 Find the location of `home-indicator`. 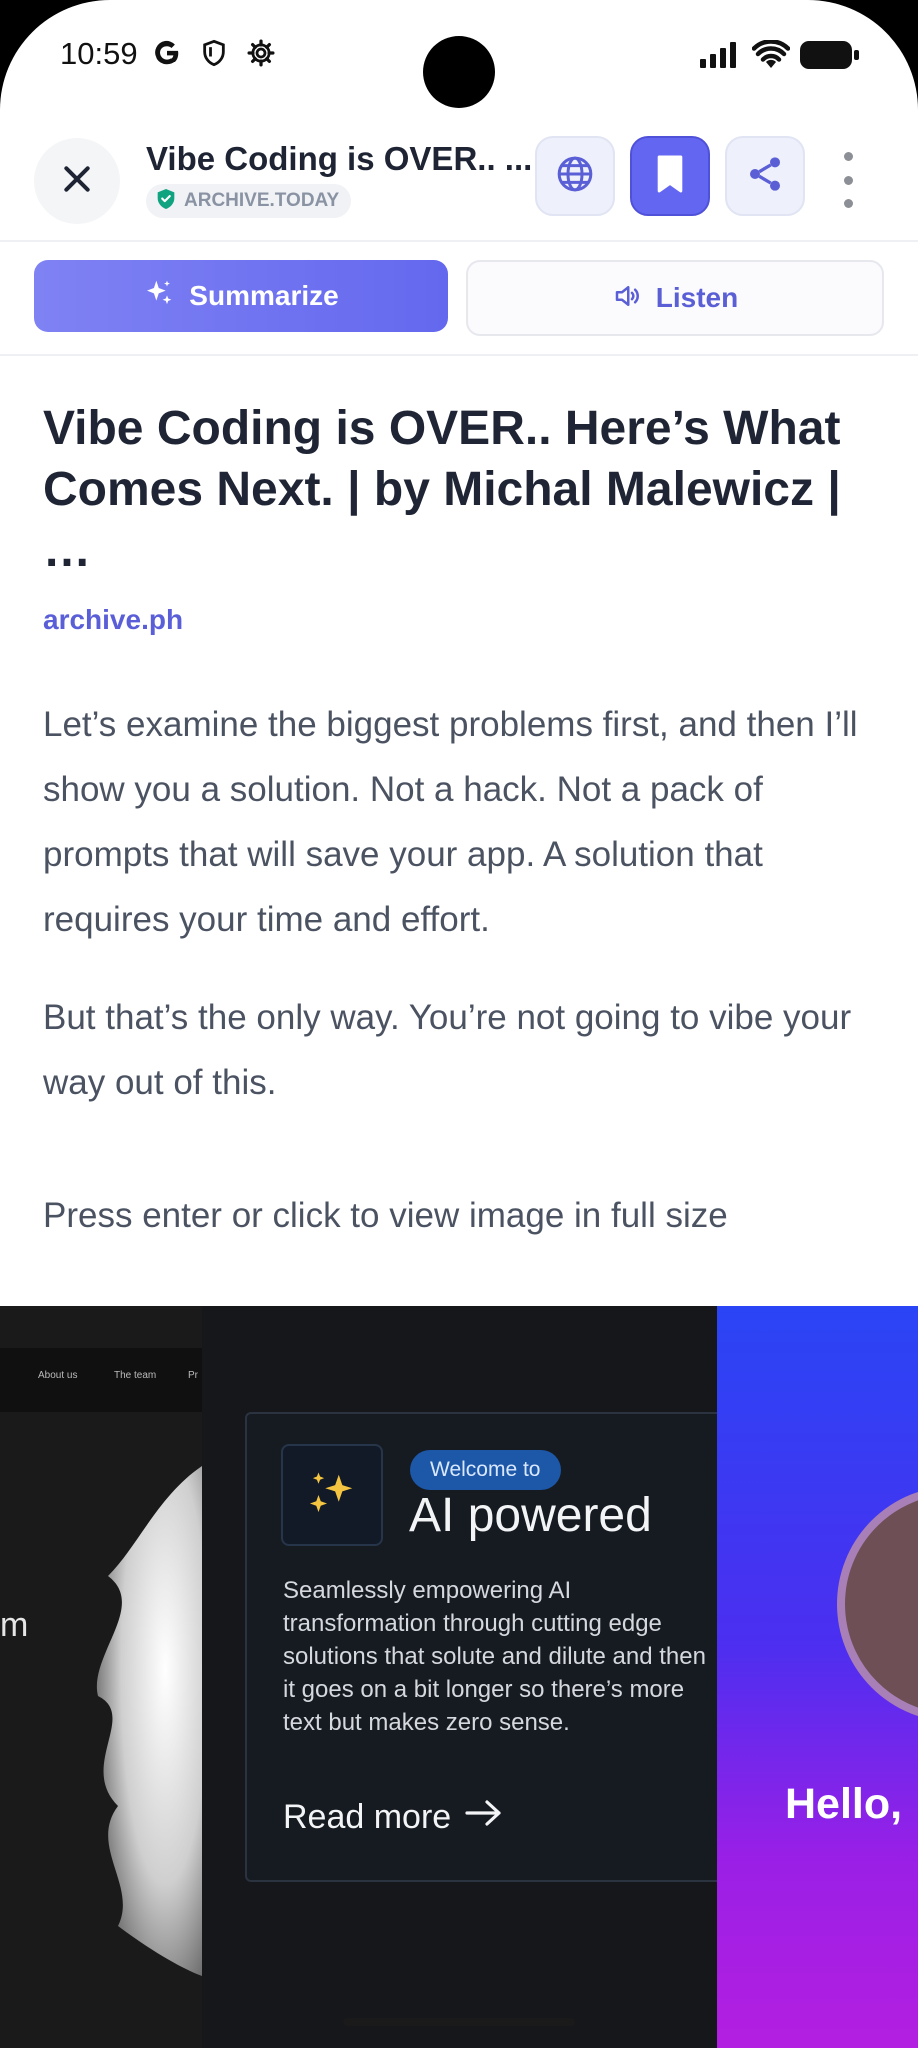

home-indicator is located at coordinates (459, 2022).